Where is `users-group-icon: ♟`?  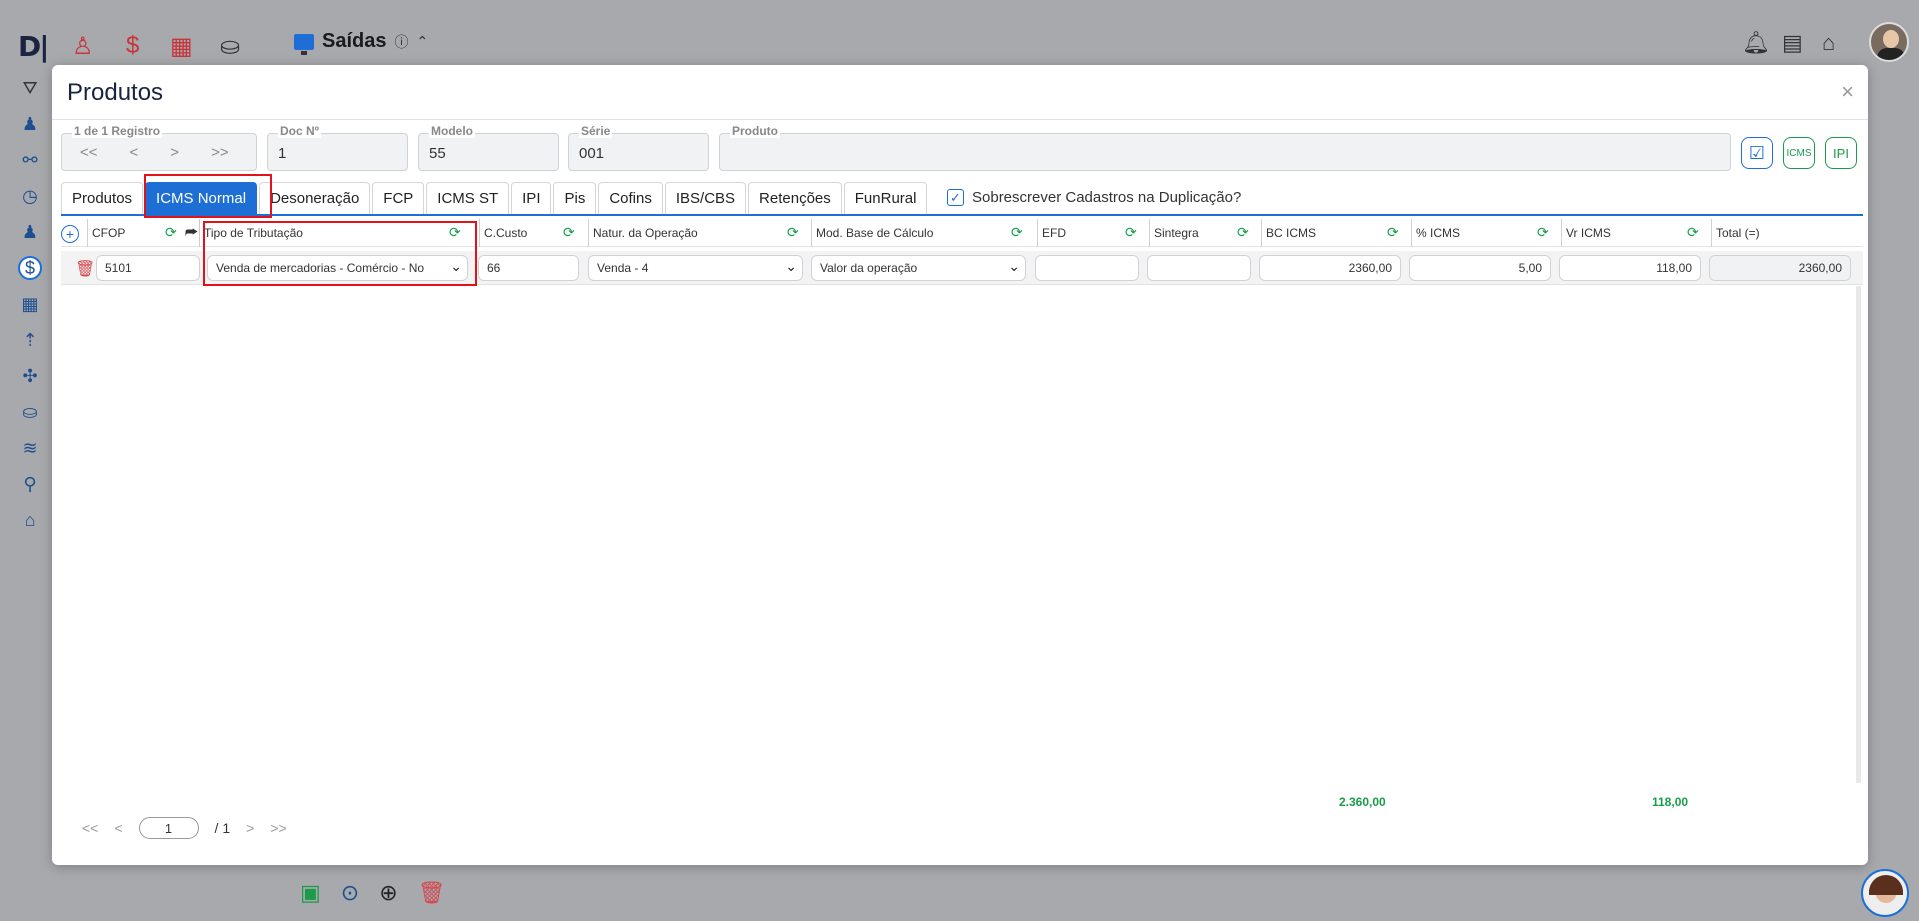
users-group-icon: ♟ is located at coordinates (30, 232).